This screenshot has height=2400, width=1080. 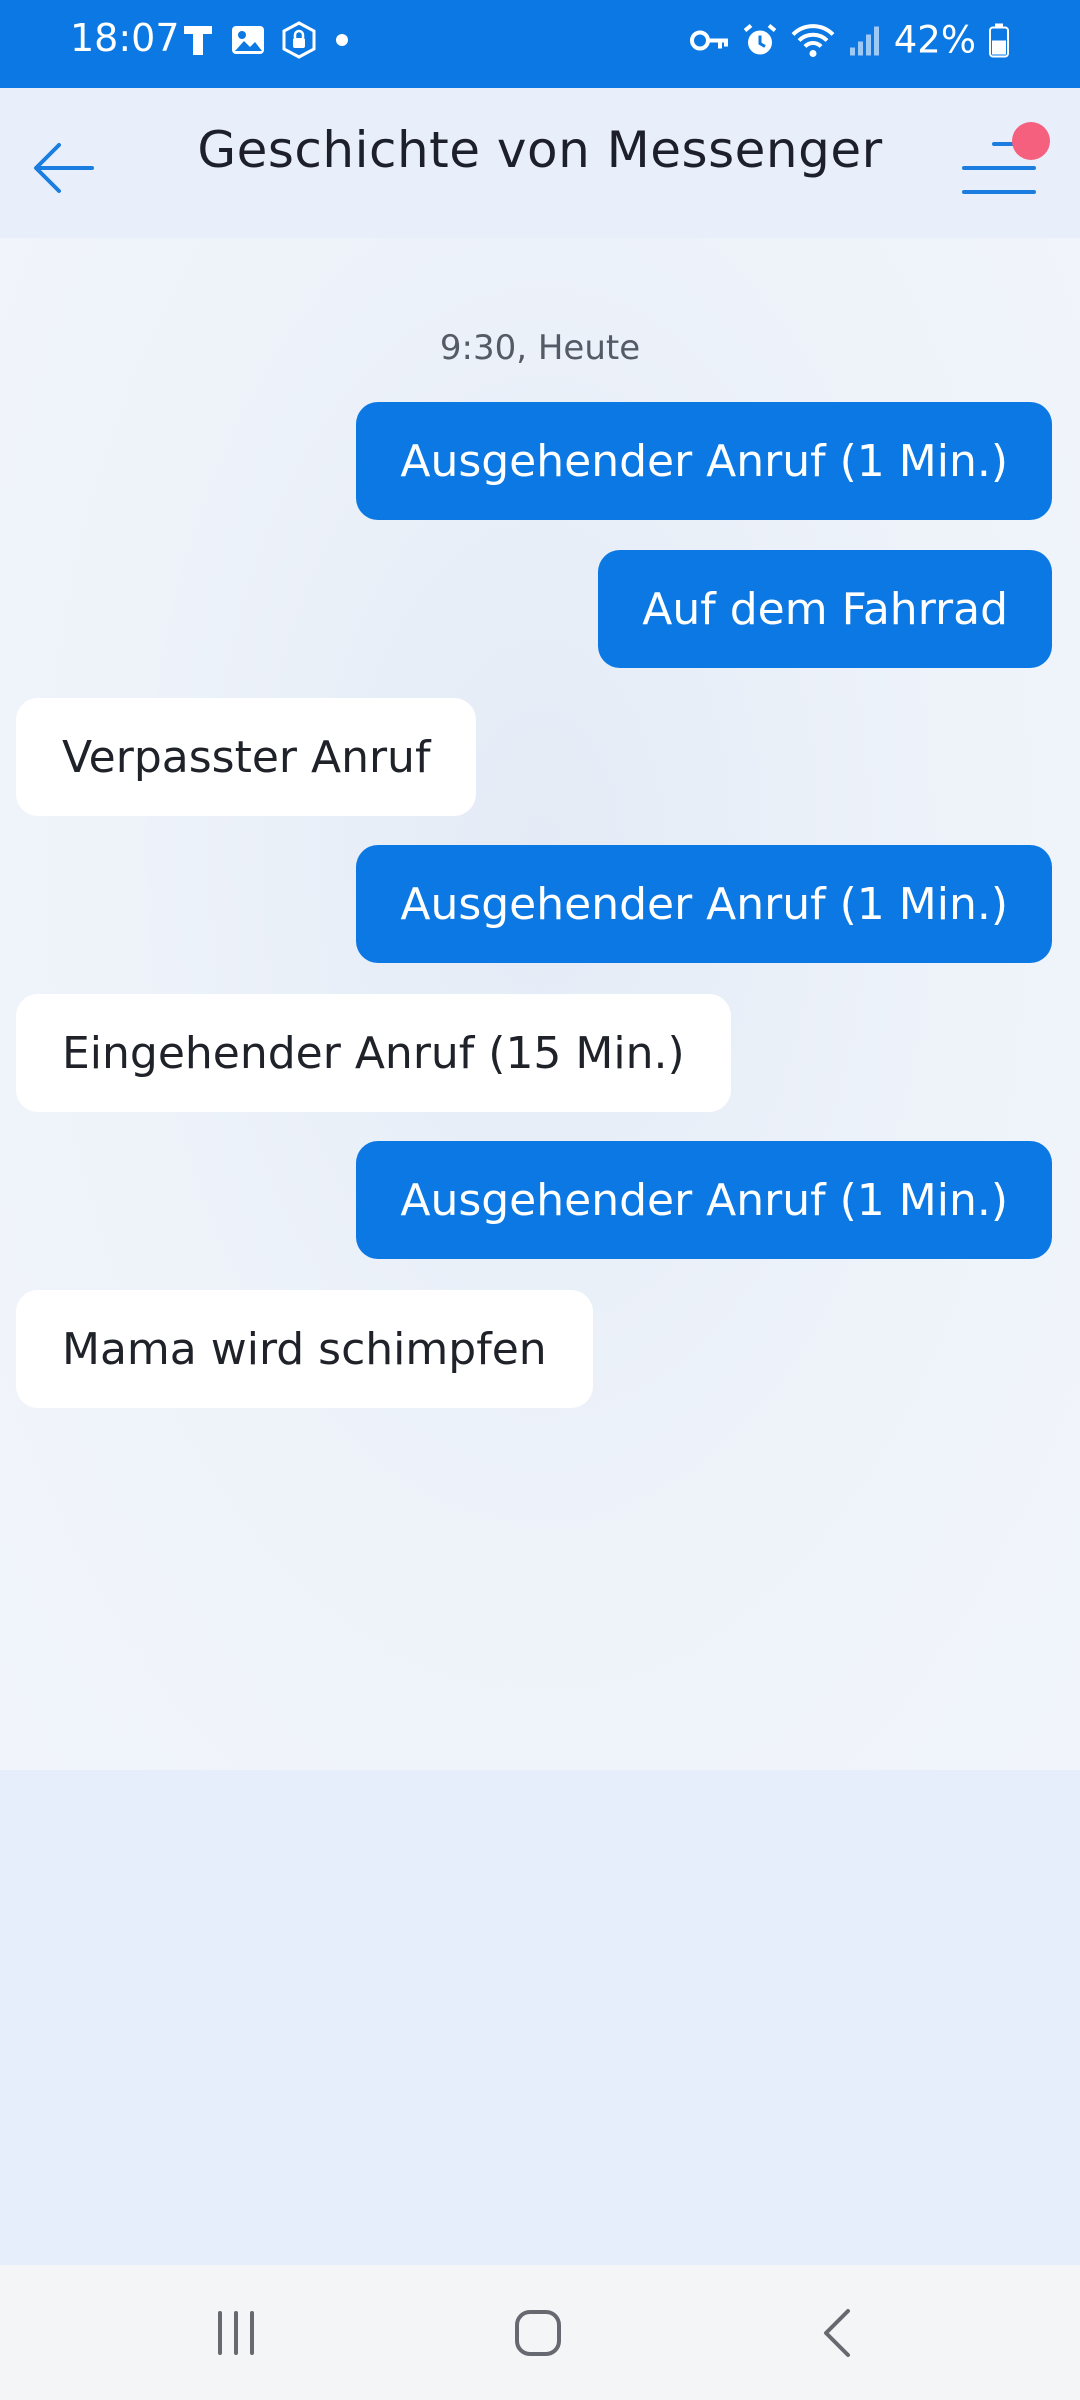 What do you see at coordinates (813, 40) in the screenshot?
I see `wifi-icon` at bounding box center [813, 40].